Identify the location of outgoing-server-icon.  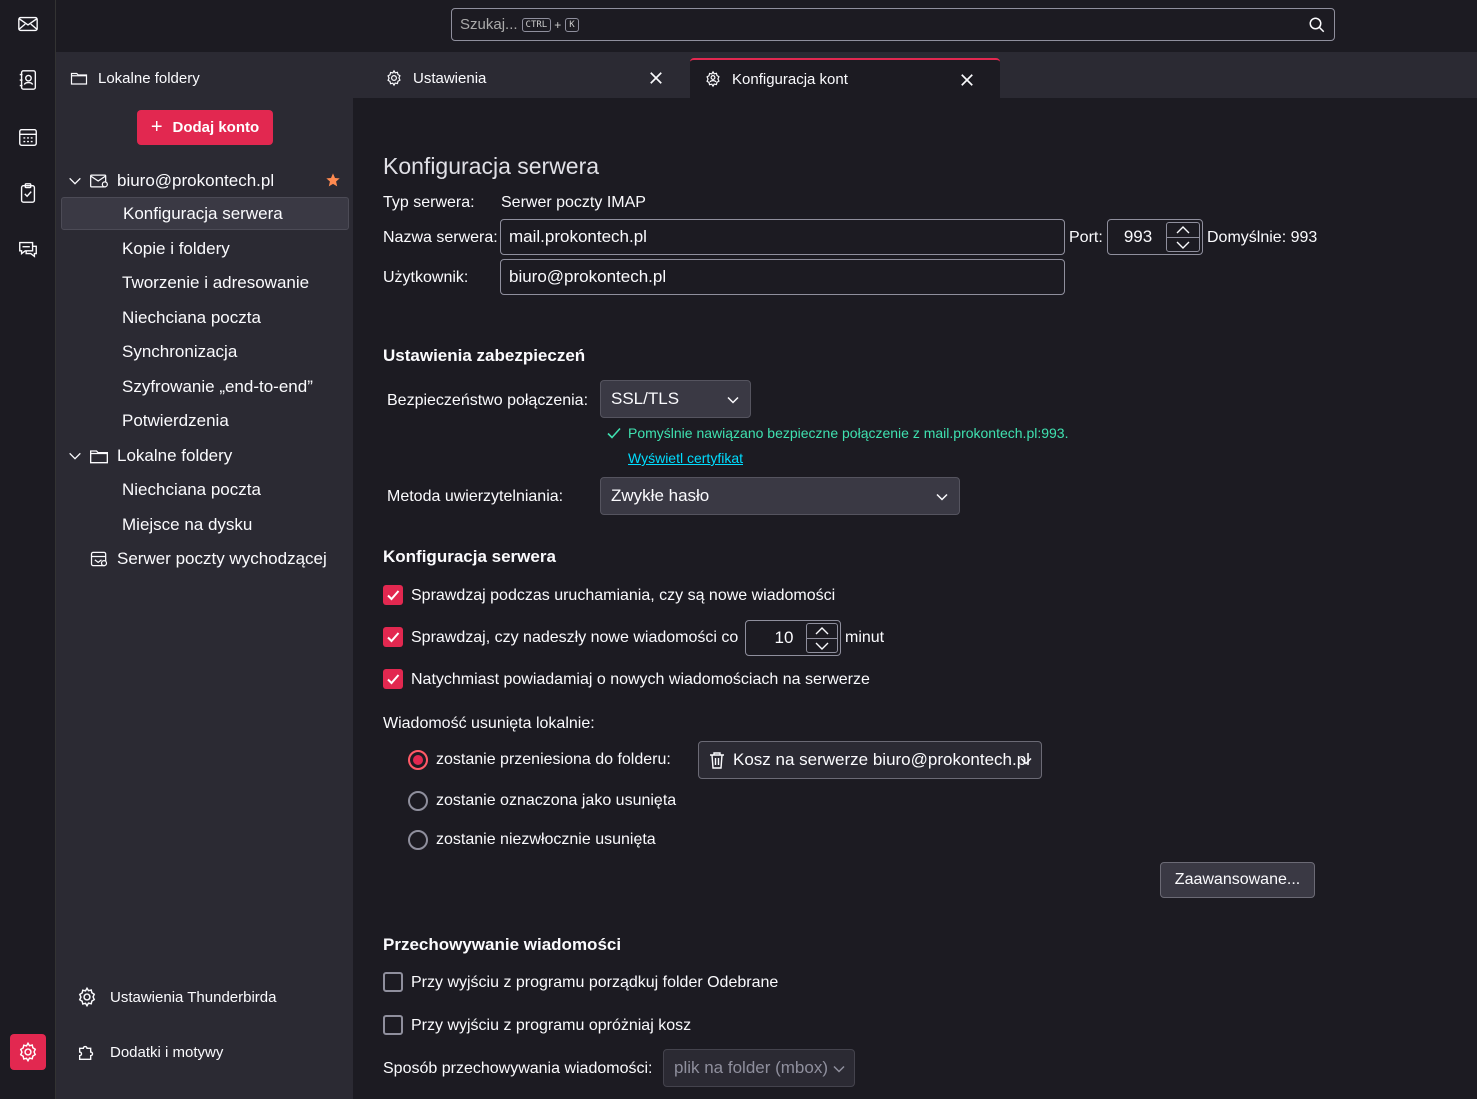
(99, 558).